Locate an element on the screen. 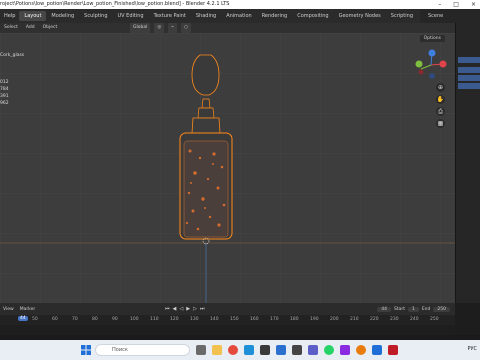  start-label: Start is located at coordinates (399, 309).